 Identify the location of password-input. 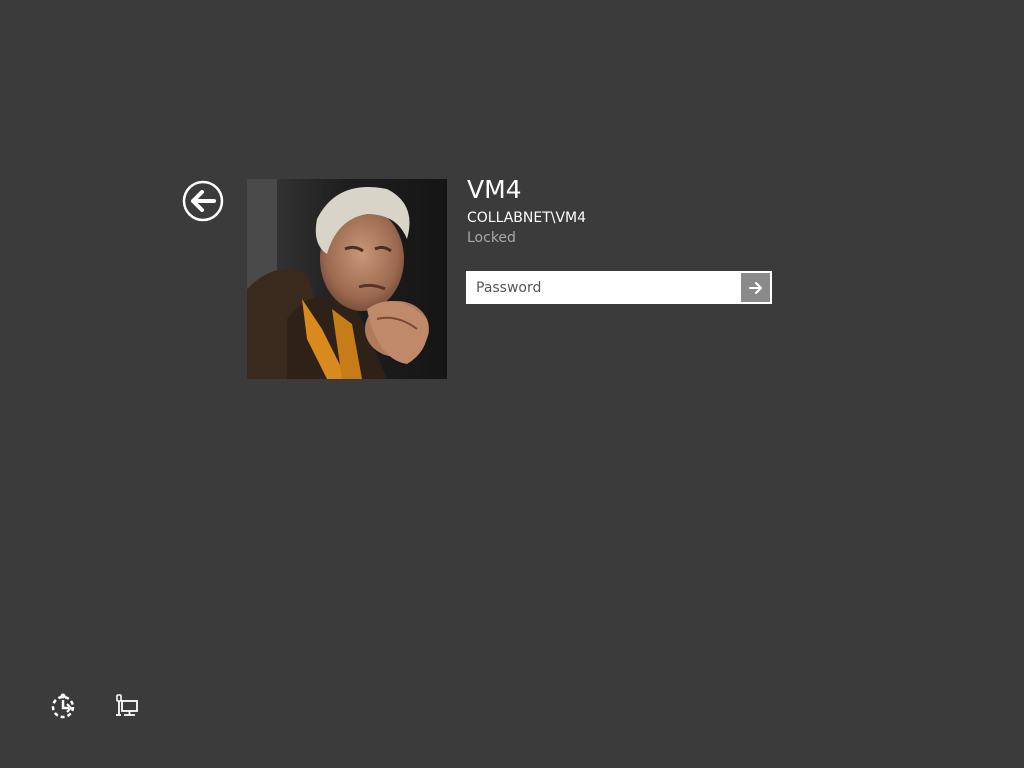
(604, 287).